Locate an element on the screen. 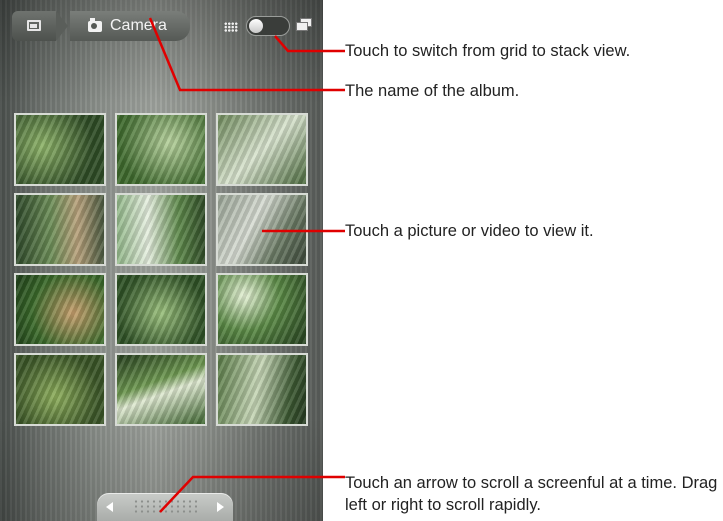 The width and height of the screenshot is (723, 521). toggle-knob is located at coordinates (256, 26).